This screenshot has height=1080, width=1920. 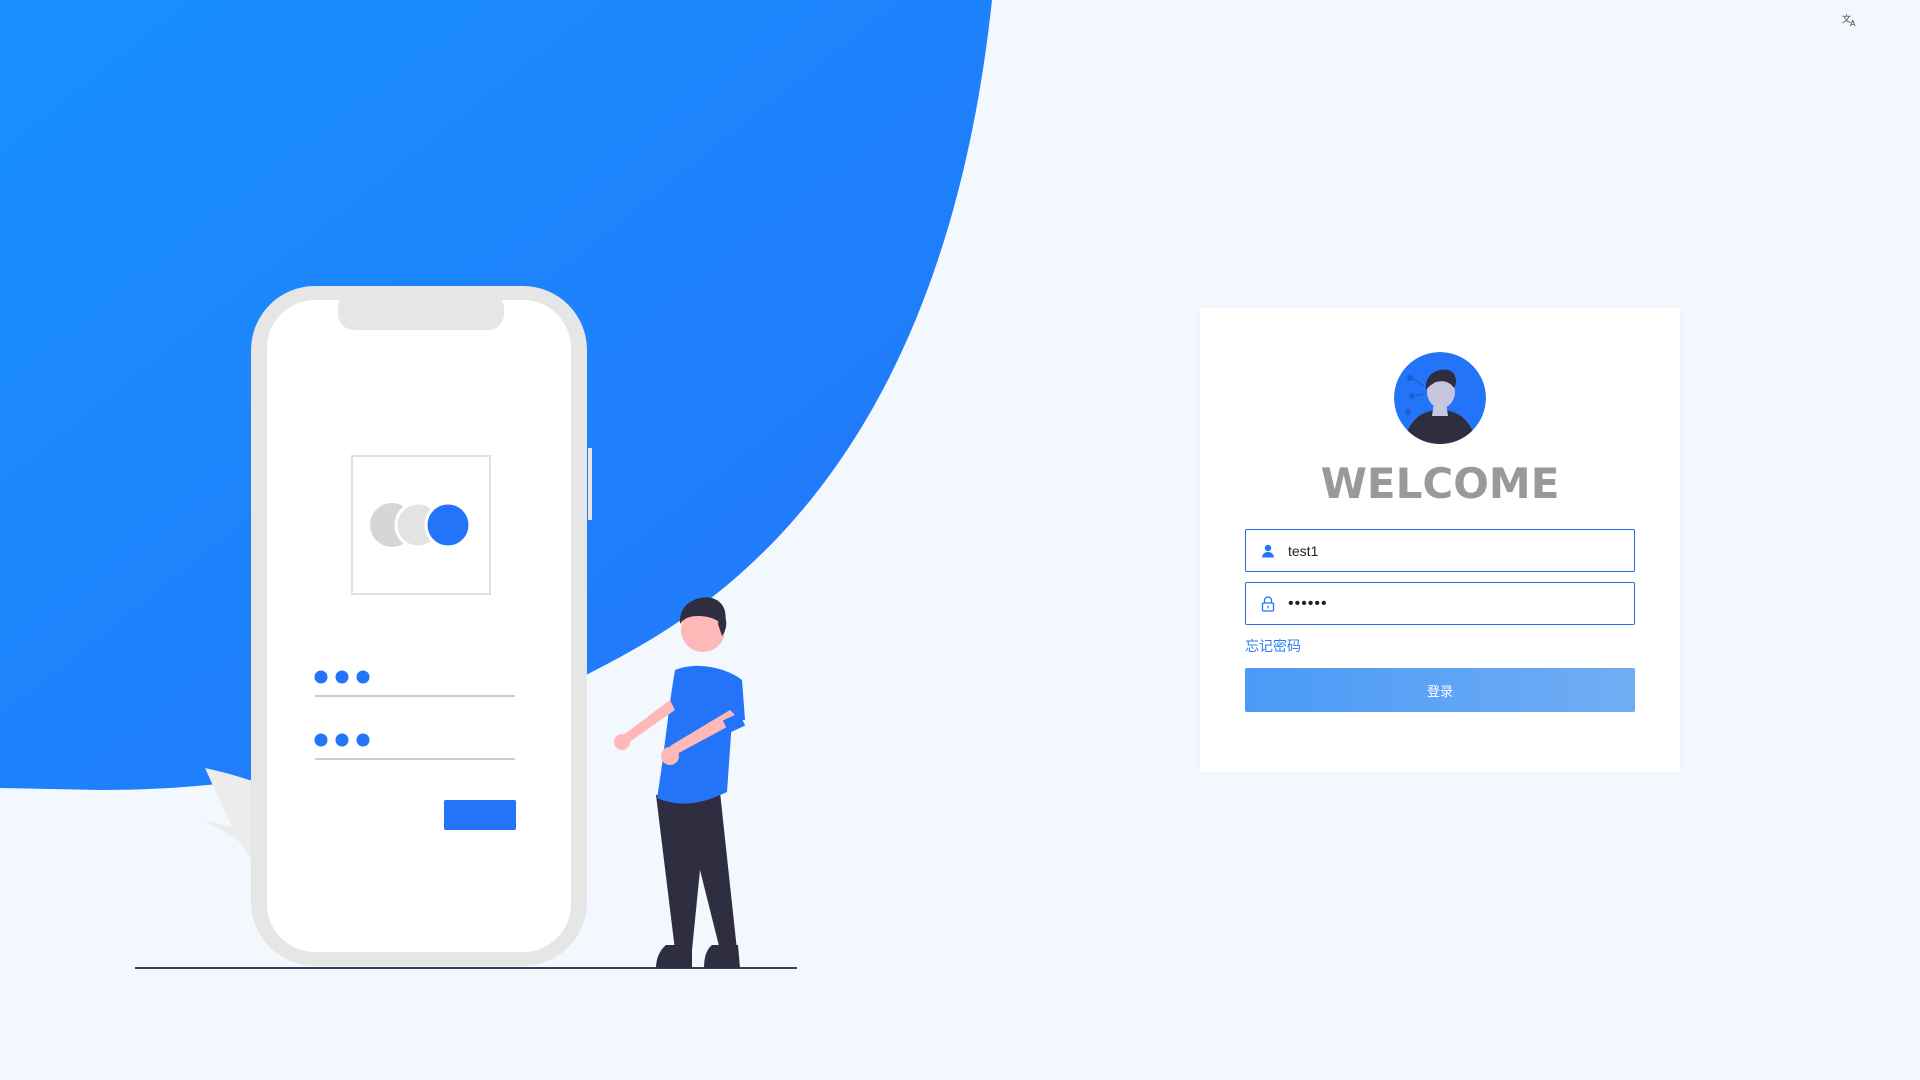 What do you see at coordinates (1440, 398) in the screenshot?
I see `user-avatar-icon` at bounding box center [1440, 398].